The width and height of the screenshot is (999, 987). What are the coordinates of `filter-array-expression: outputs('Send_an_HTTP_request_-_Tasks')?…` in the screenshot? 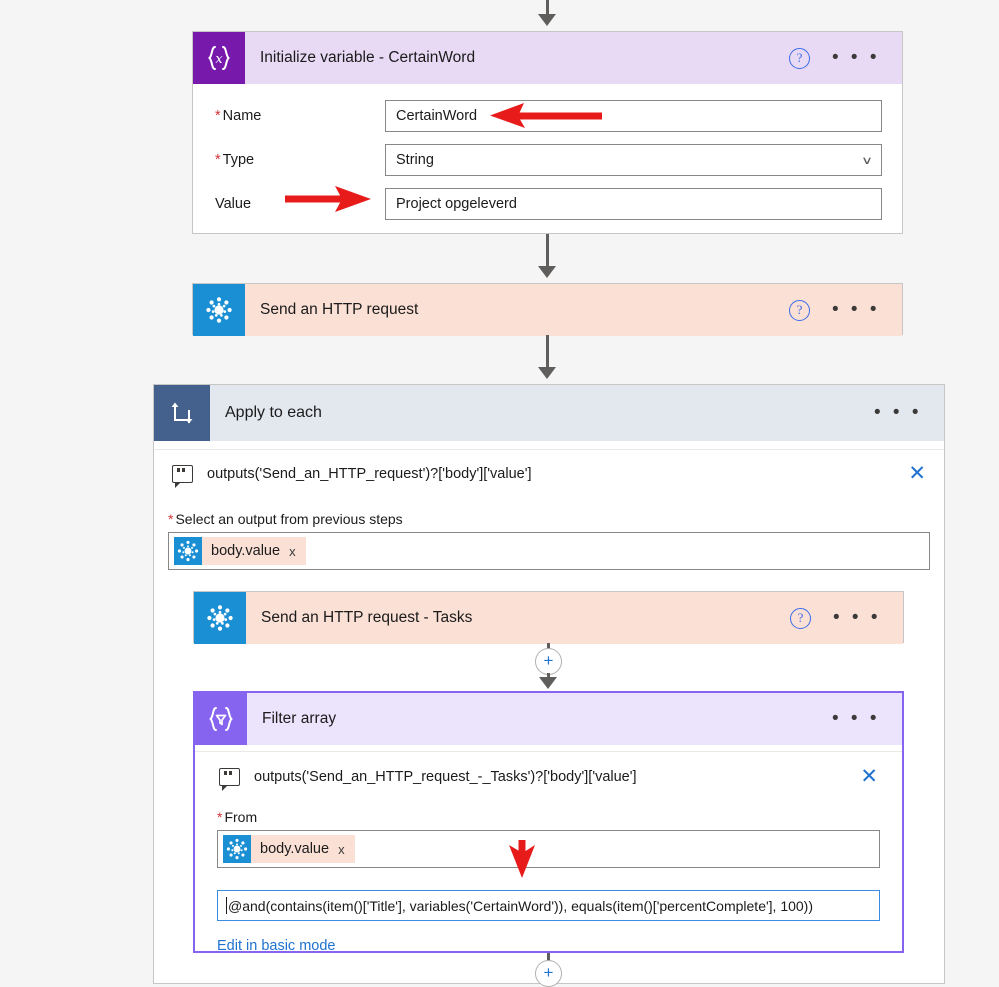 It's located at (445, 776).